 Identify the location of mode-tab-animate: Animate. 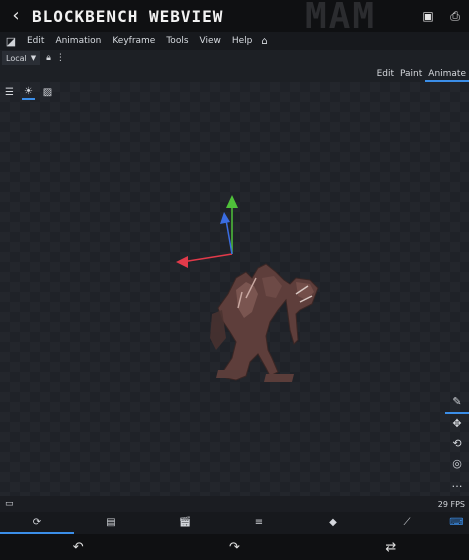
(447, 74).